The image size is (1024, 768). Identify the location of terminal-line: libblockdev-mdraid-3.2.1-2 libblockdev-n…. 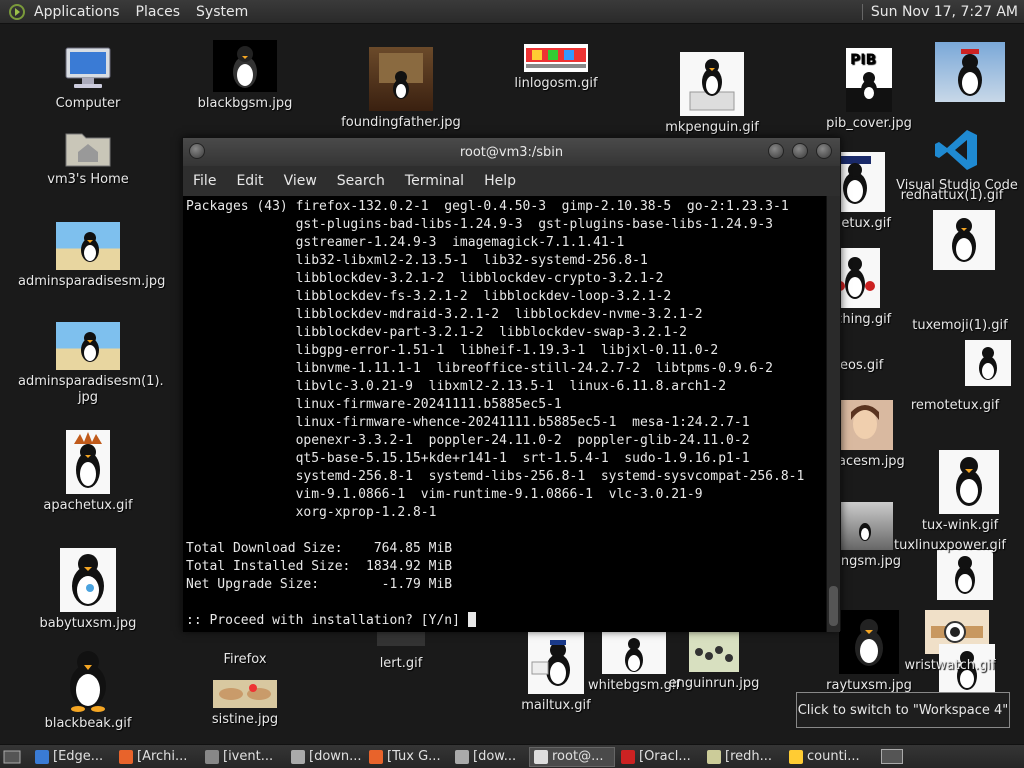
(444, 314).